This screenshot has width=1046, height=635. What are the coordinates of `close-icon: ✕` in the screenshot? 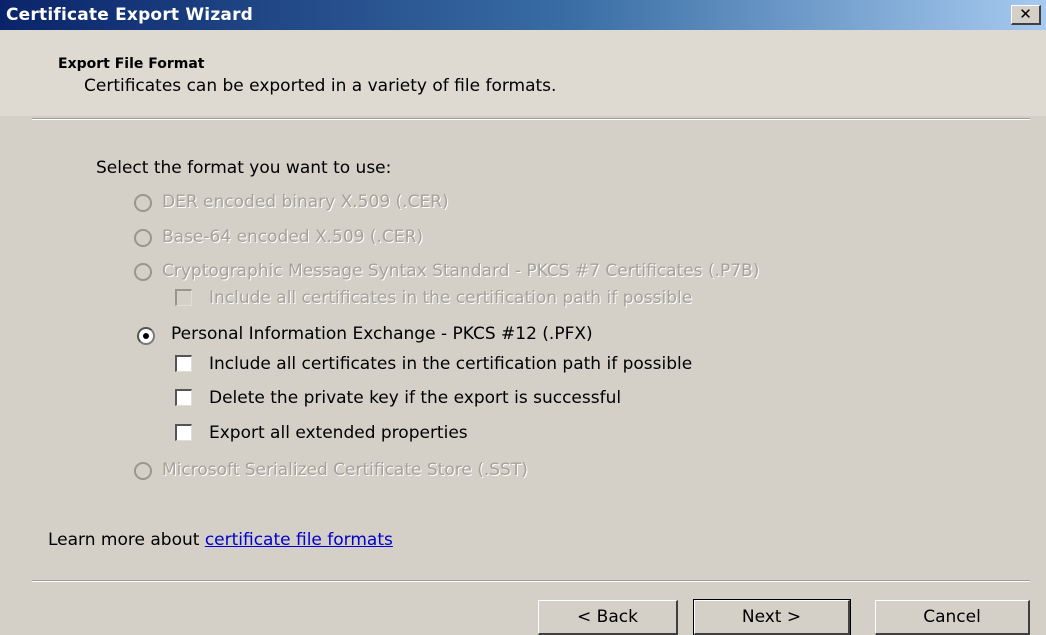 It's located at (1025, 14).